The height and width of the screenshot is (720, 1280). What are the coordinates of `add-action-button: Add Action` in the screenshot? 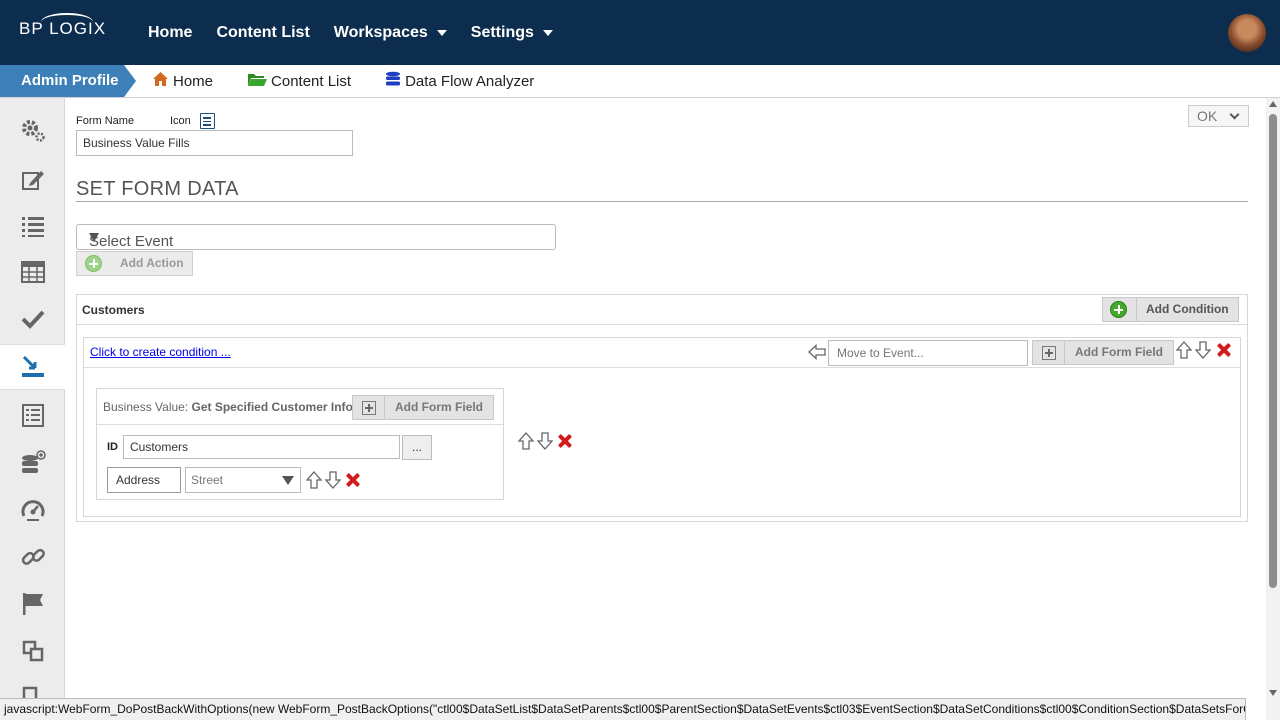 It's located at (134, 263).